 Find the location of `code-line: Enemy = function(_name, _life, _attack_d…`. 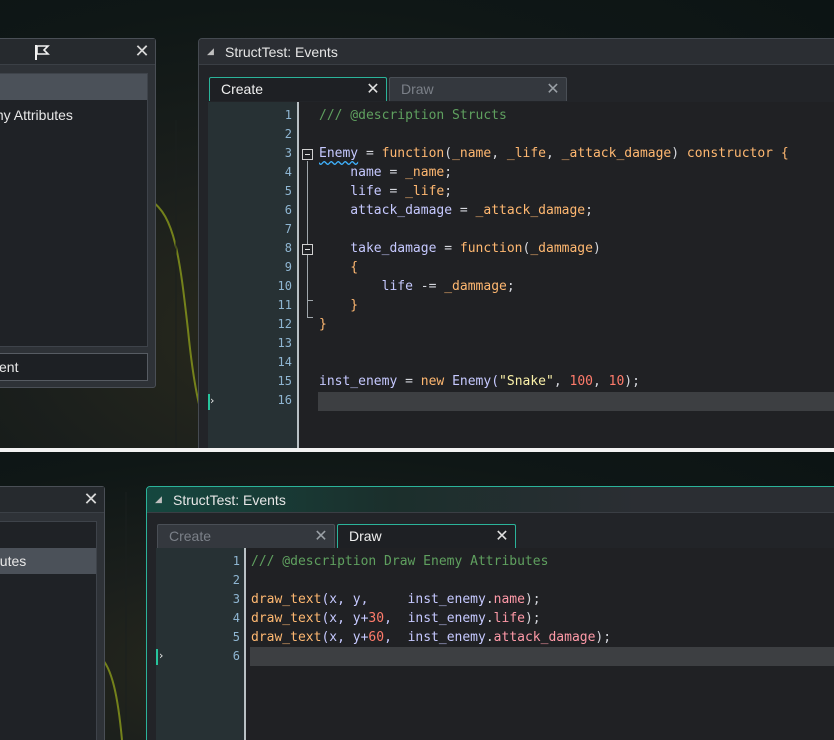

code-line: Enemy = function(_name, _life, _attack_d… is located at coordinates (554, 153).